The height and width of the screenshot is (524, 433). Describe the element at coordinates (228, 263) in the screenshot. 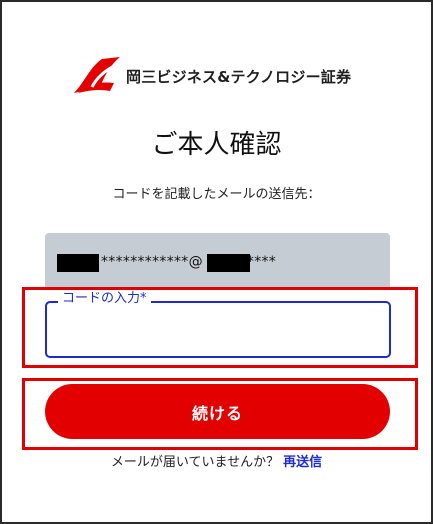

I see `email-redaction-domain` at that location.